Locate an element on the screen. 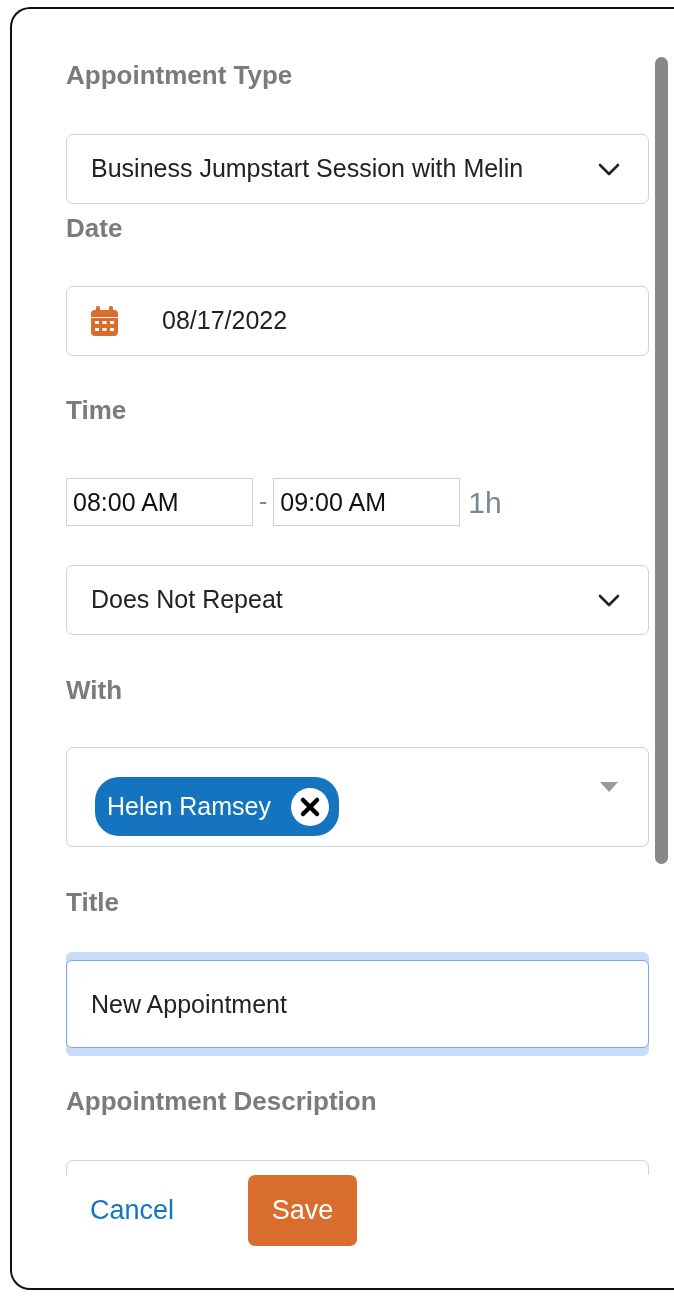 This screenshot has width=674, height=1296. field-label: Appointment Description is located at coordinates (222, 1101).